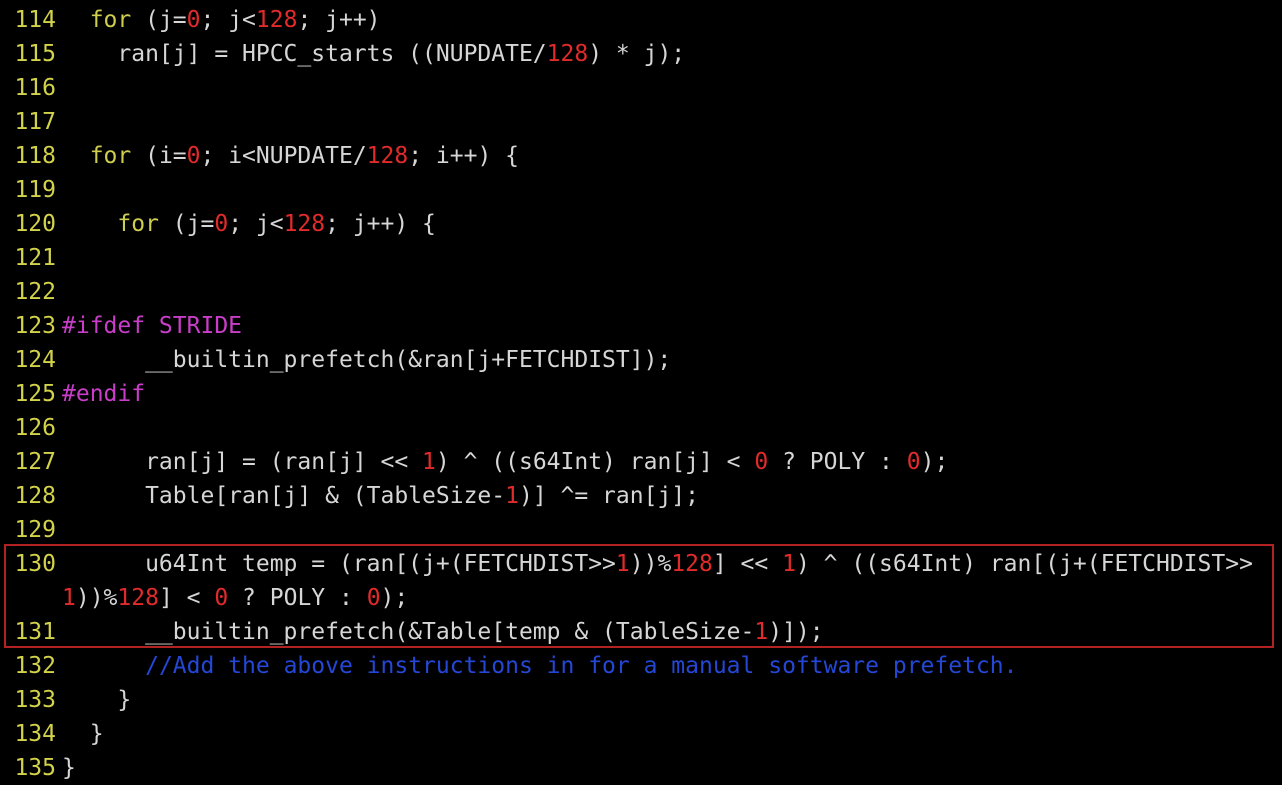 Image resolution: width=1282 pixels, height=785 pixels. Describe the element at coordinates (35, 632) in the screenshot. I see `line-number: 131` at that location.